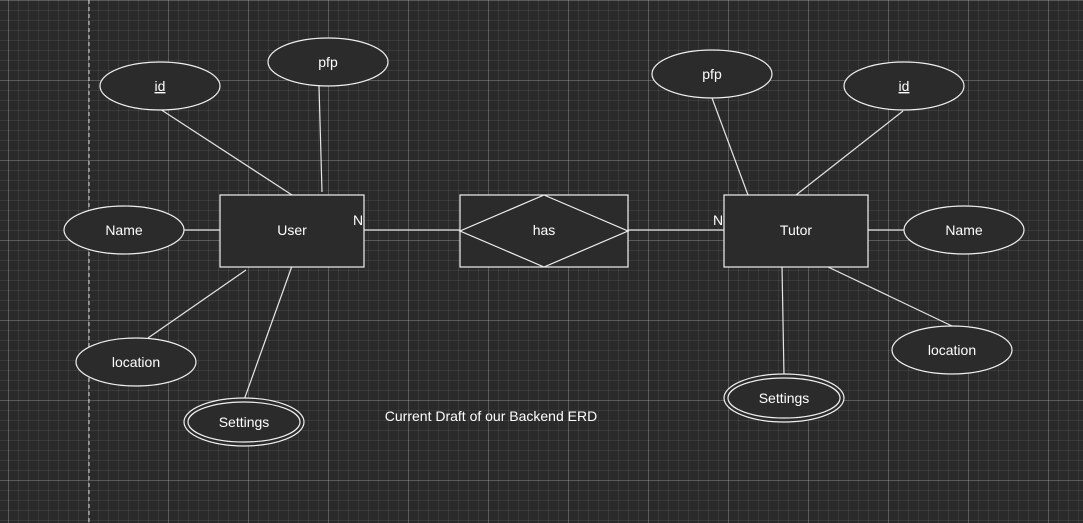  I want to click on user-entity-label: User, so click(292, 230).